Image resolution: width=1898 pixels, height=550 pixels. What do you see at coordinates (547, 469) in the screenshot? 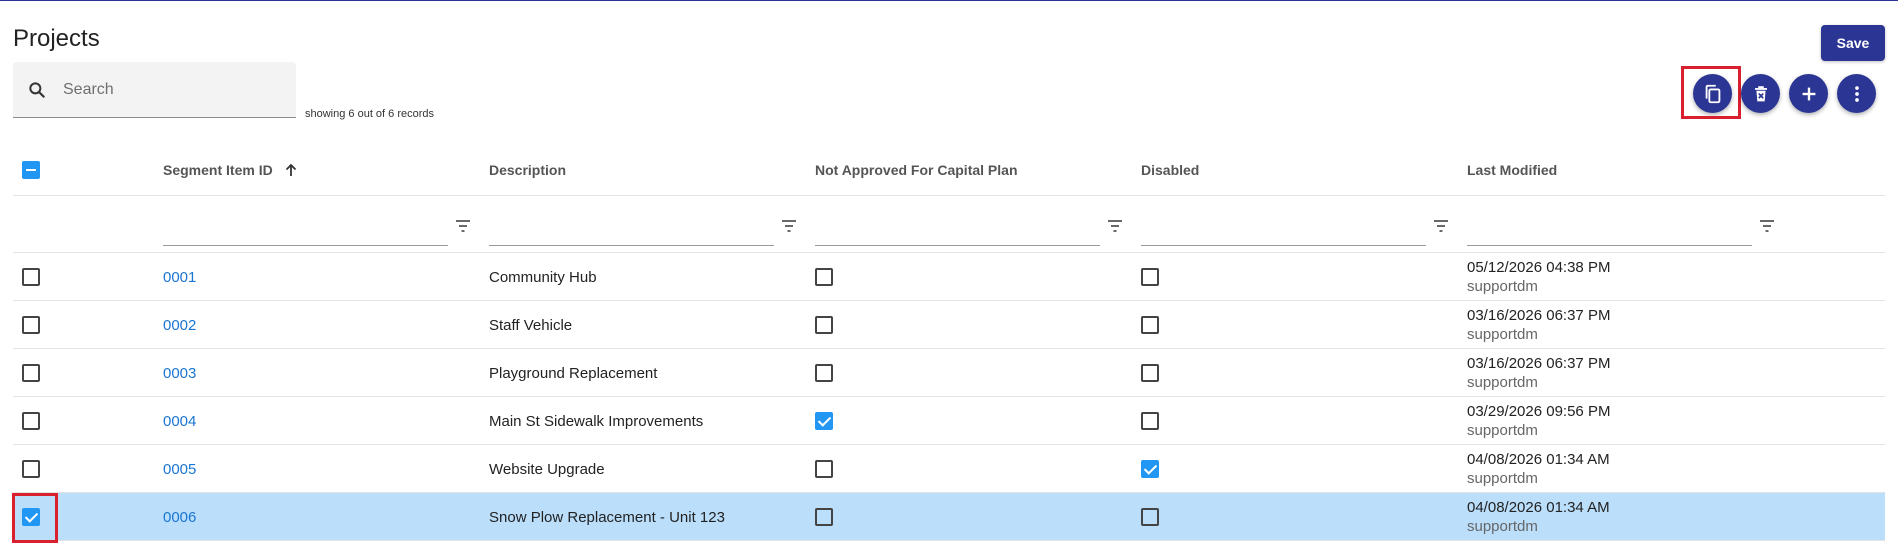
I see `description-cell: Website Upgrade` at bounding box center [547, 469].